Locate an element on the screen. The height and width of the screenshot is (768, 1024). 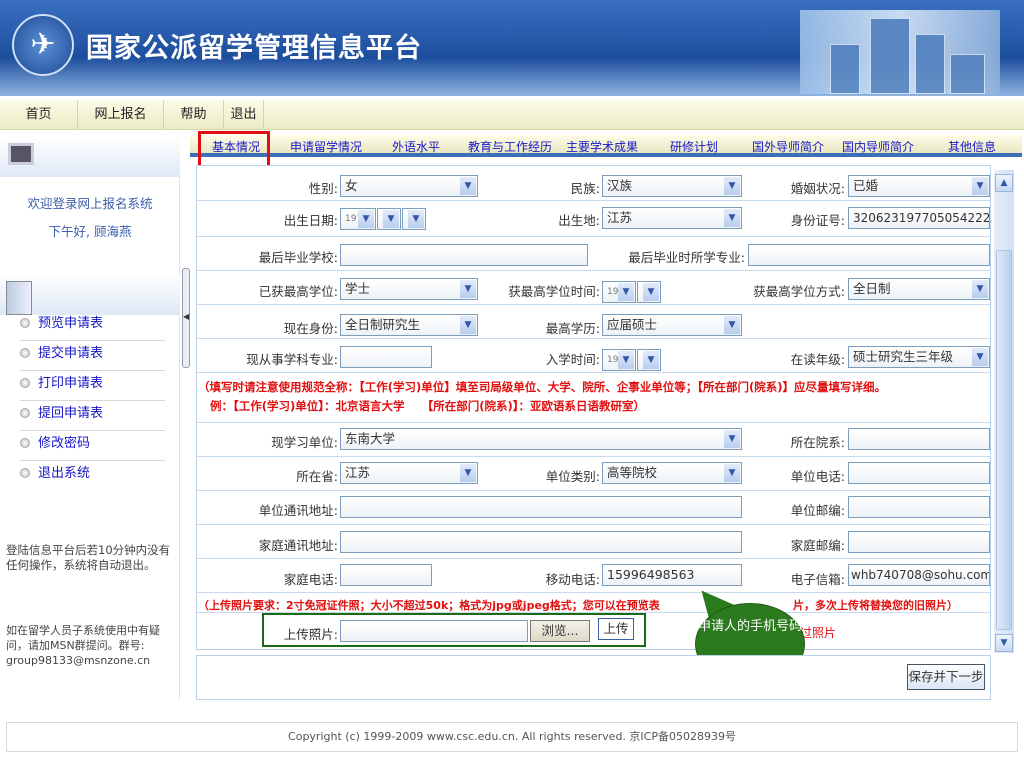
province-label: 所在省: is located at coordinates (317, 476).